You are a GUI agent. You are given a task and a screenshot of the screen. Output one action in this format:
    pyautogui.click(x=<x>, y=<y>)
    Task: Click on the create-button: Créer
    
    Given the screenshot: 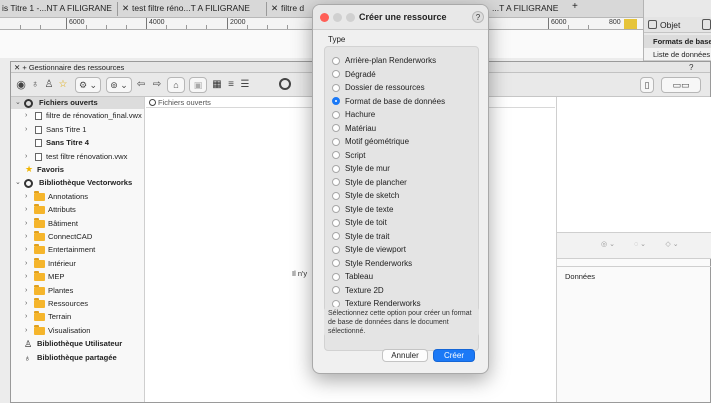 What is the action you would take?
    pyautogui.click(x=454, y=355)
    